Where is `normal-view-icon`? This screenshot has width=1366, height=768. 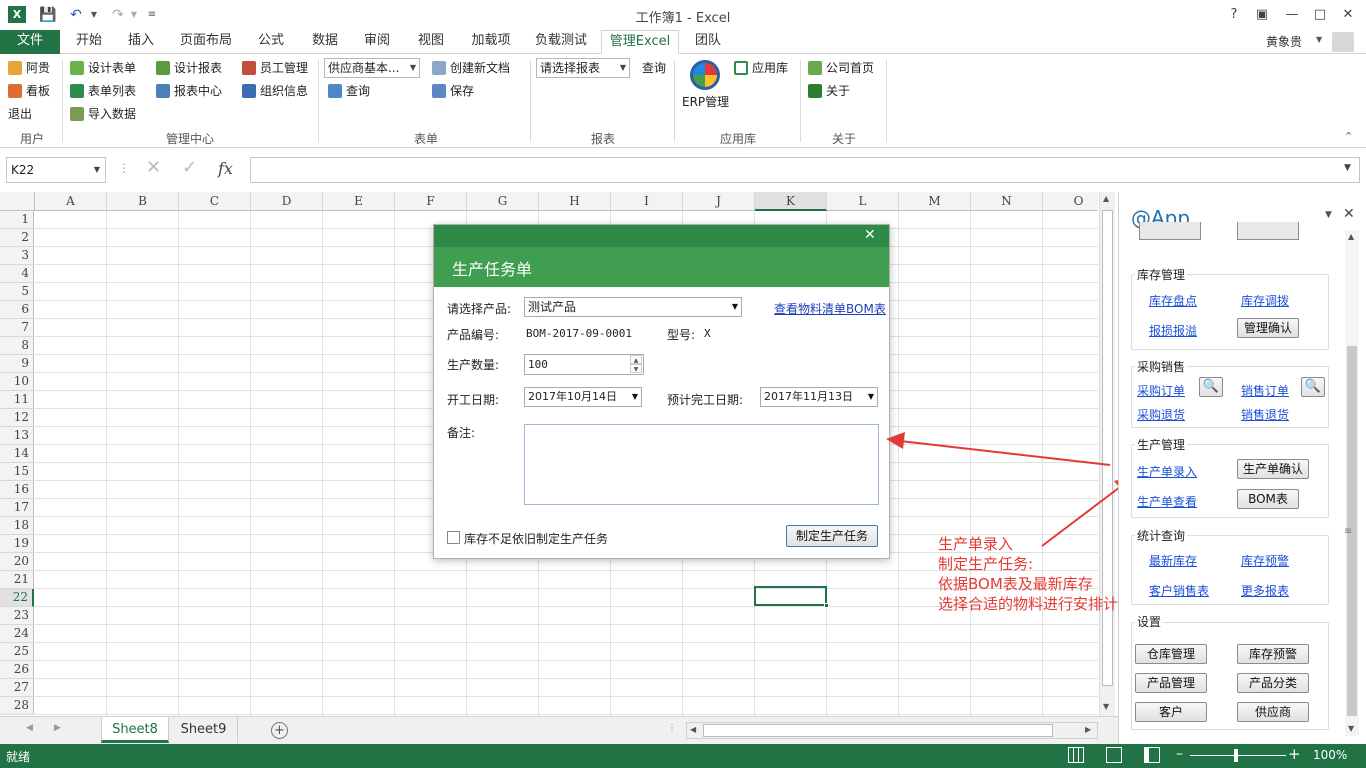 normal-view-icon is located at coordinates (1076, 755).